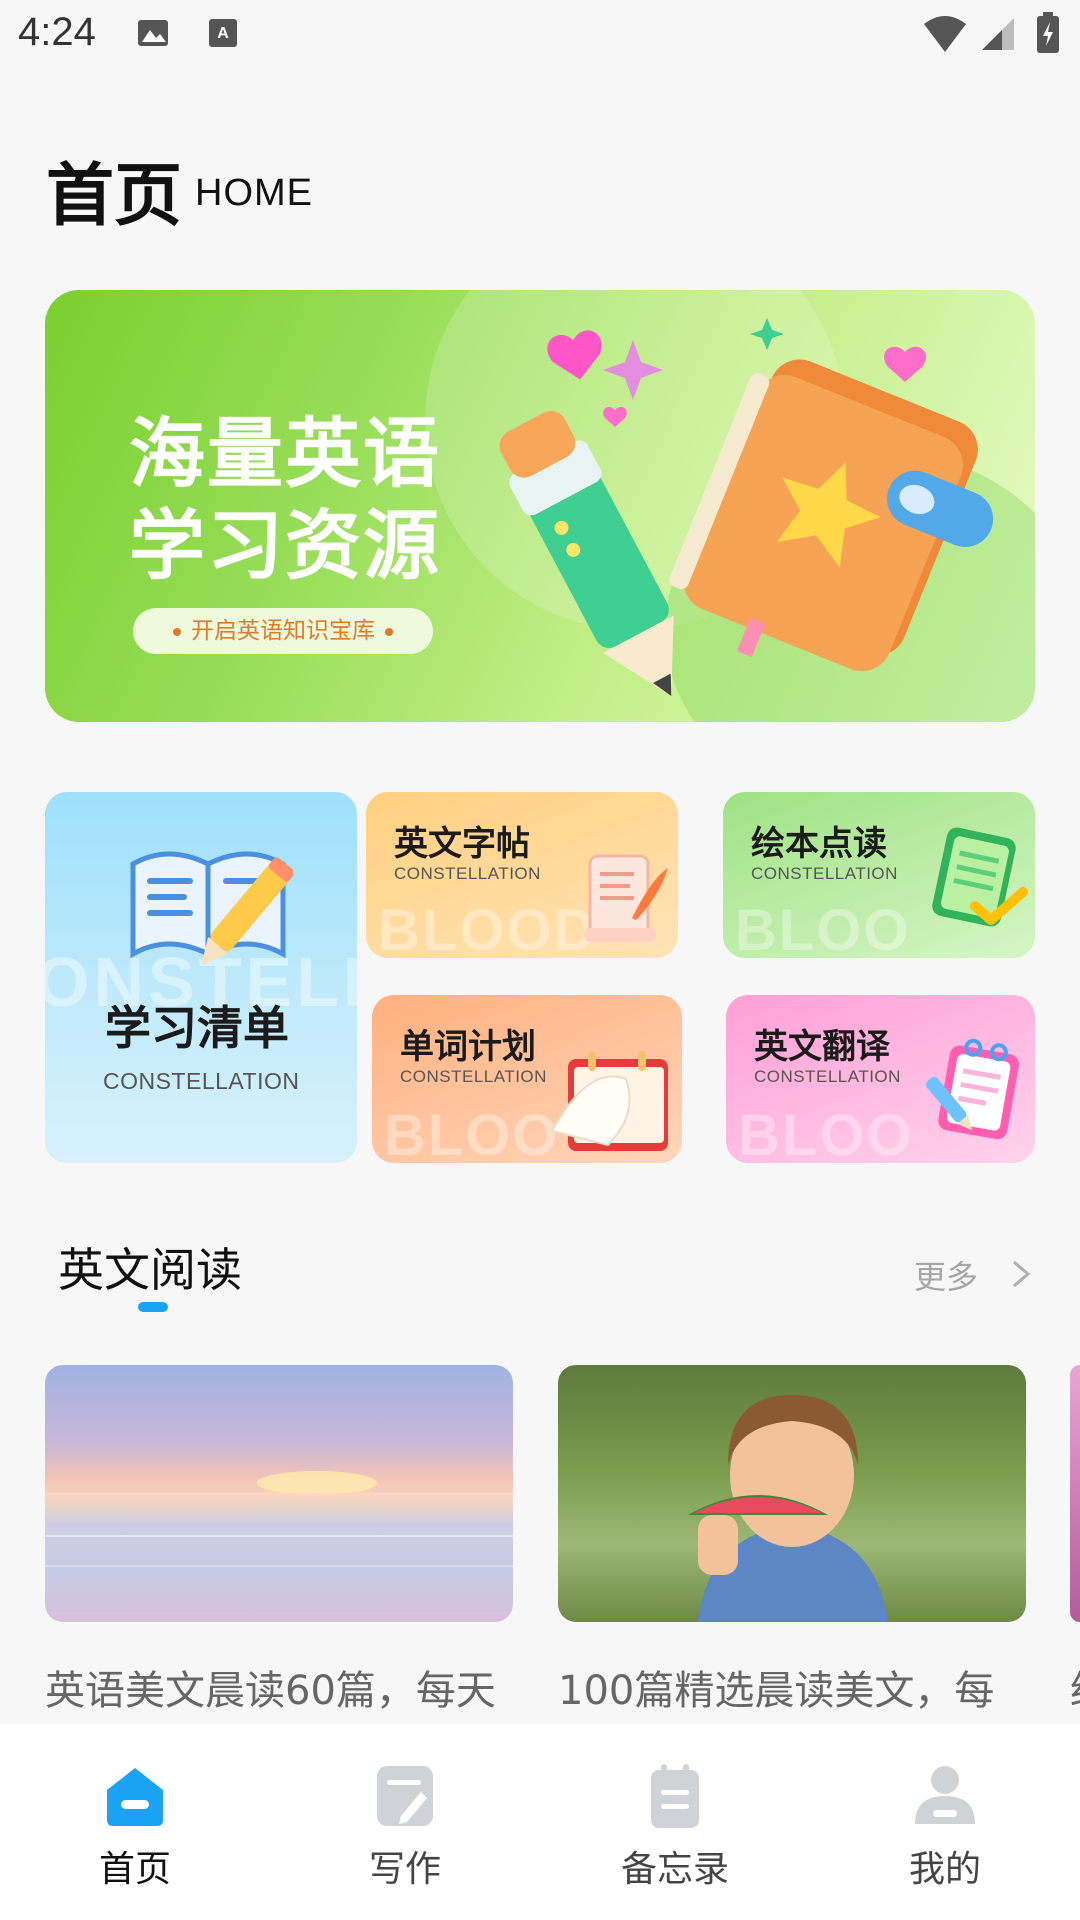 This screenshot has width=1080, height=1920. Describe the element at coordinates (153, 33) in the screenshot. I see `gallery-icon` at that location.